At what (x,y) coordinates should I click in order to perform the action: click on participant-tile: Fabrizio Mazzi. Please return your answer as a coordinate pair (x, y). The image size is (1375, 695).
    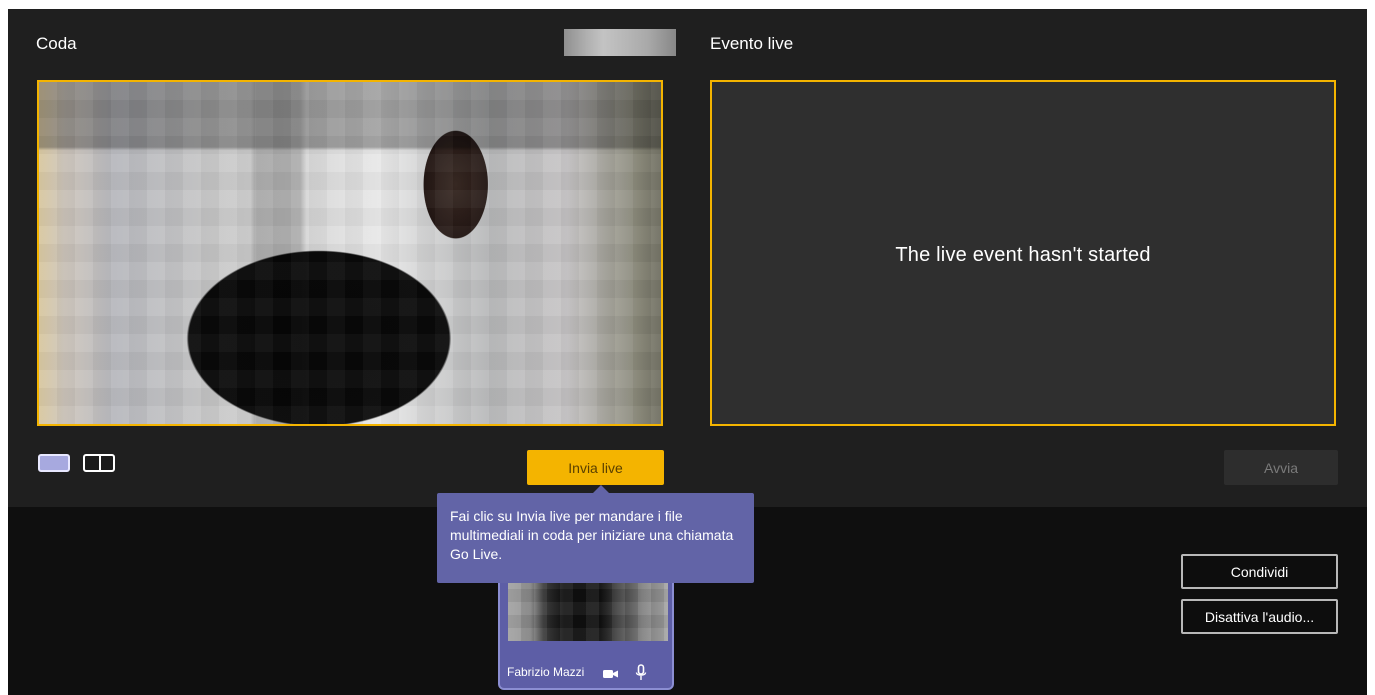
    Looking at the image, I should click on (586, 628).